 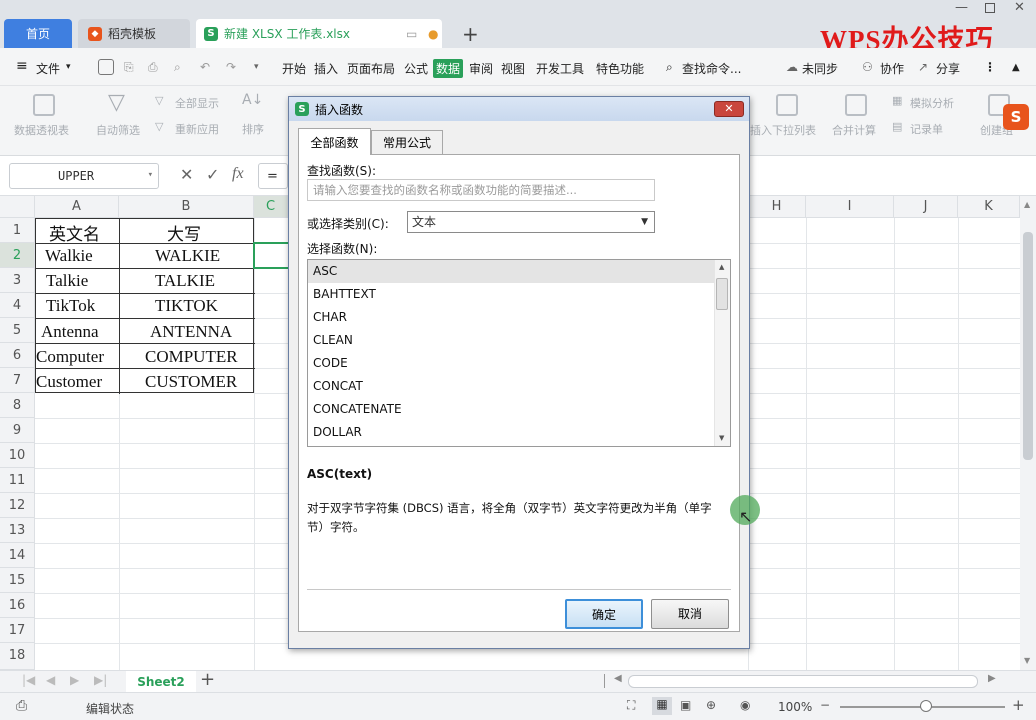 I want to click on cell-a7: Customer, so click(x=69, y=382).